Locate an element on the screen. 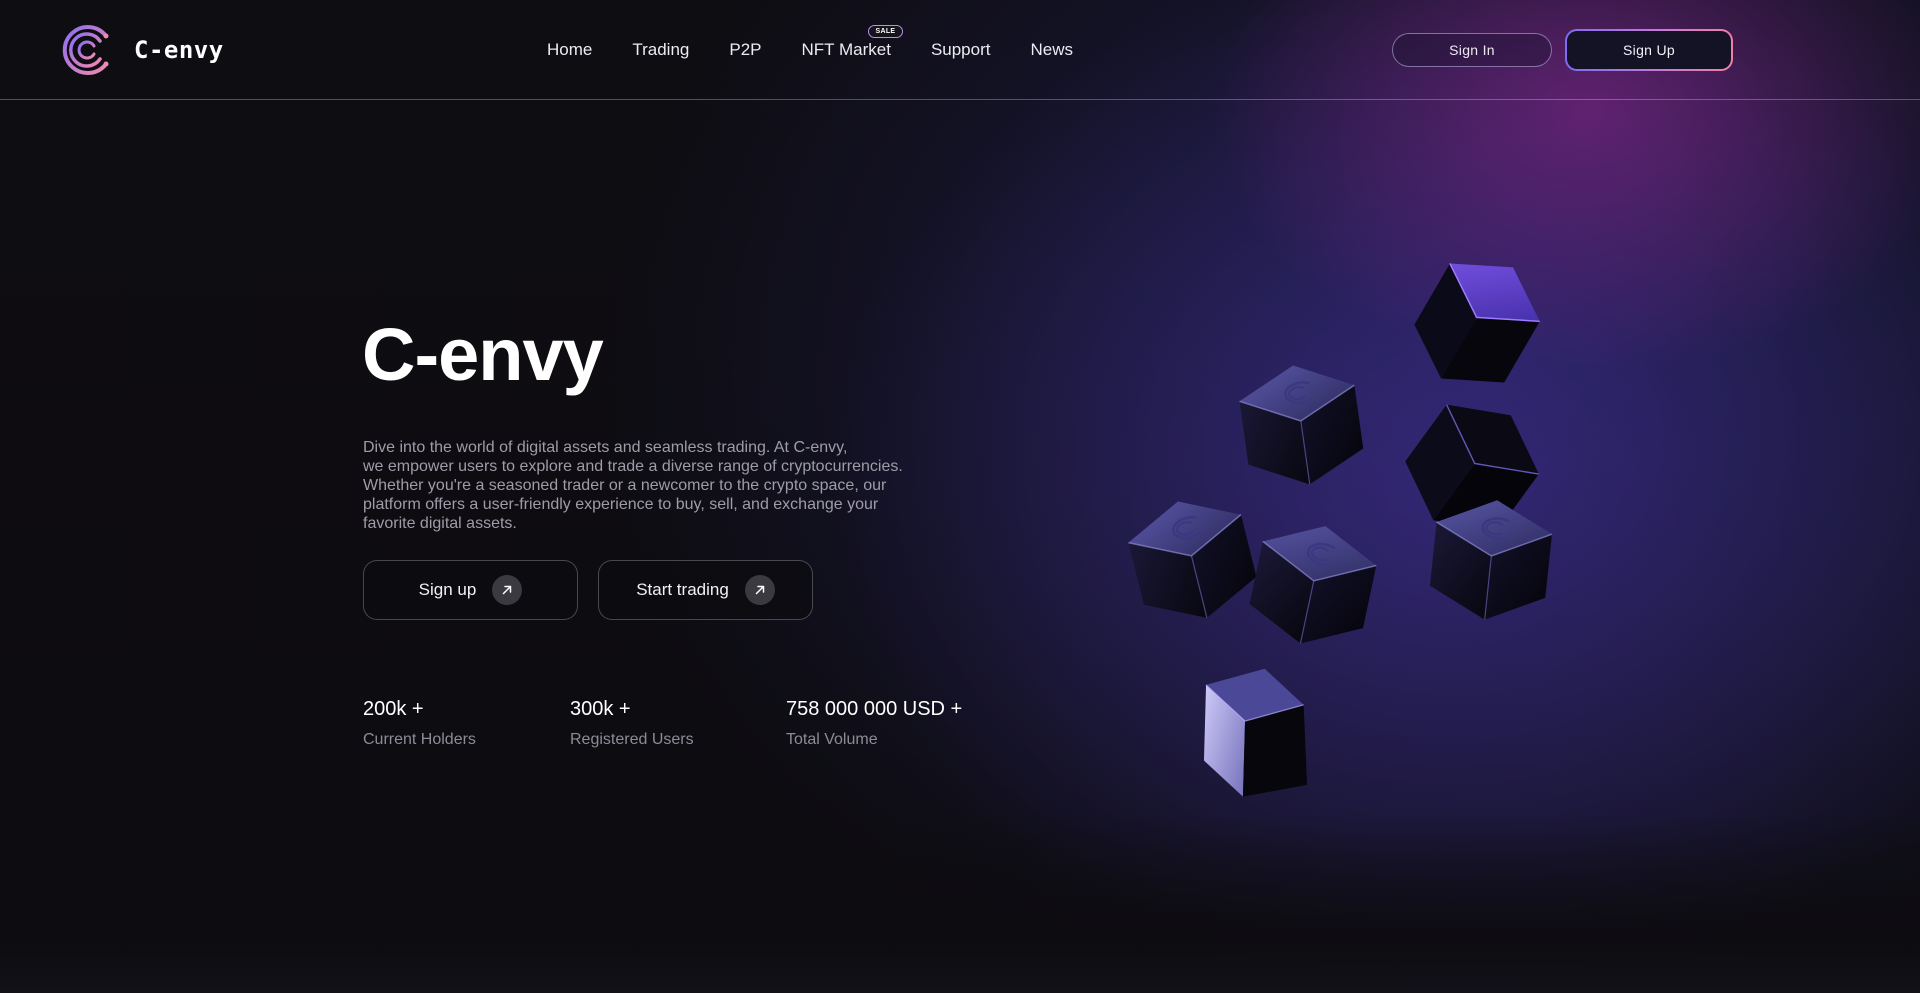 This screenshot has width=1920, height=993. nav-support: Support is located at coordinates (961, 50).